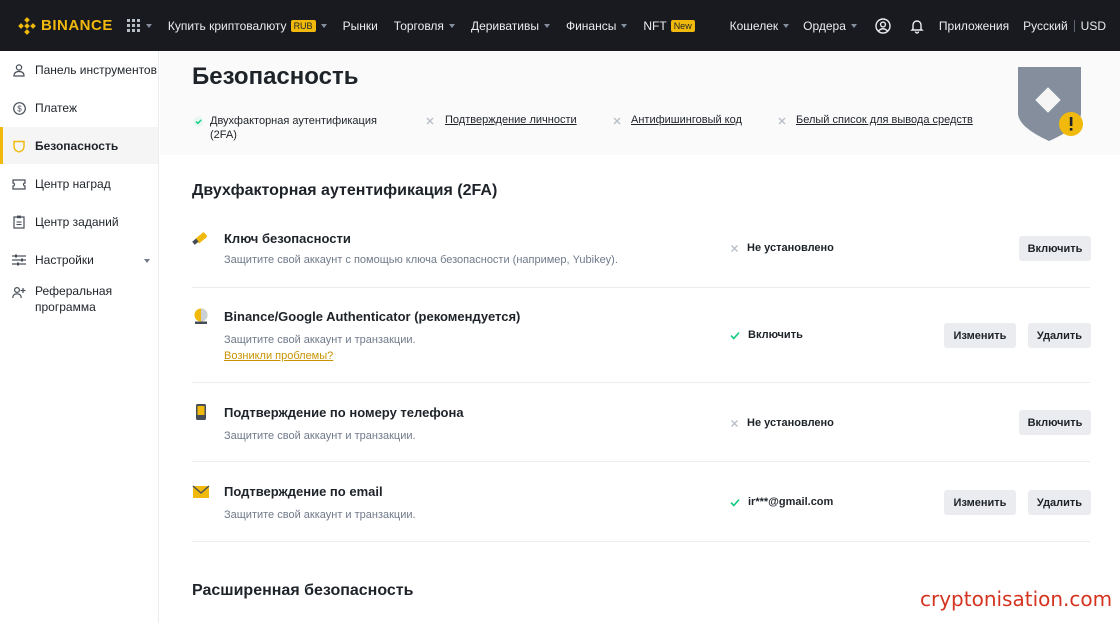  Describe the element at coordinates (655, 25) in the screenshot. I see `nav-label: NFT` at that location.